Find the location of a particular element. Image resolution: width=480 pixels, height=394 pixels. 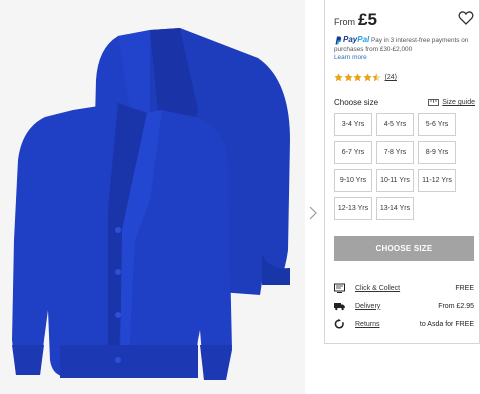

ruler-icon is located at coordinates (434, 102).